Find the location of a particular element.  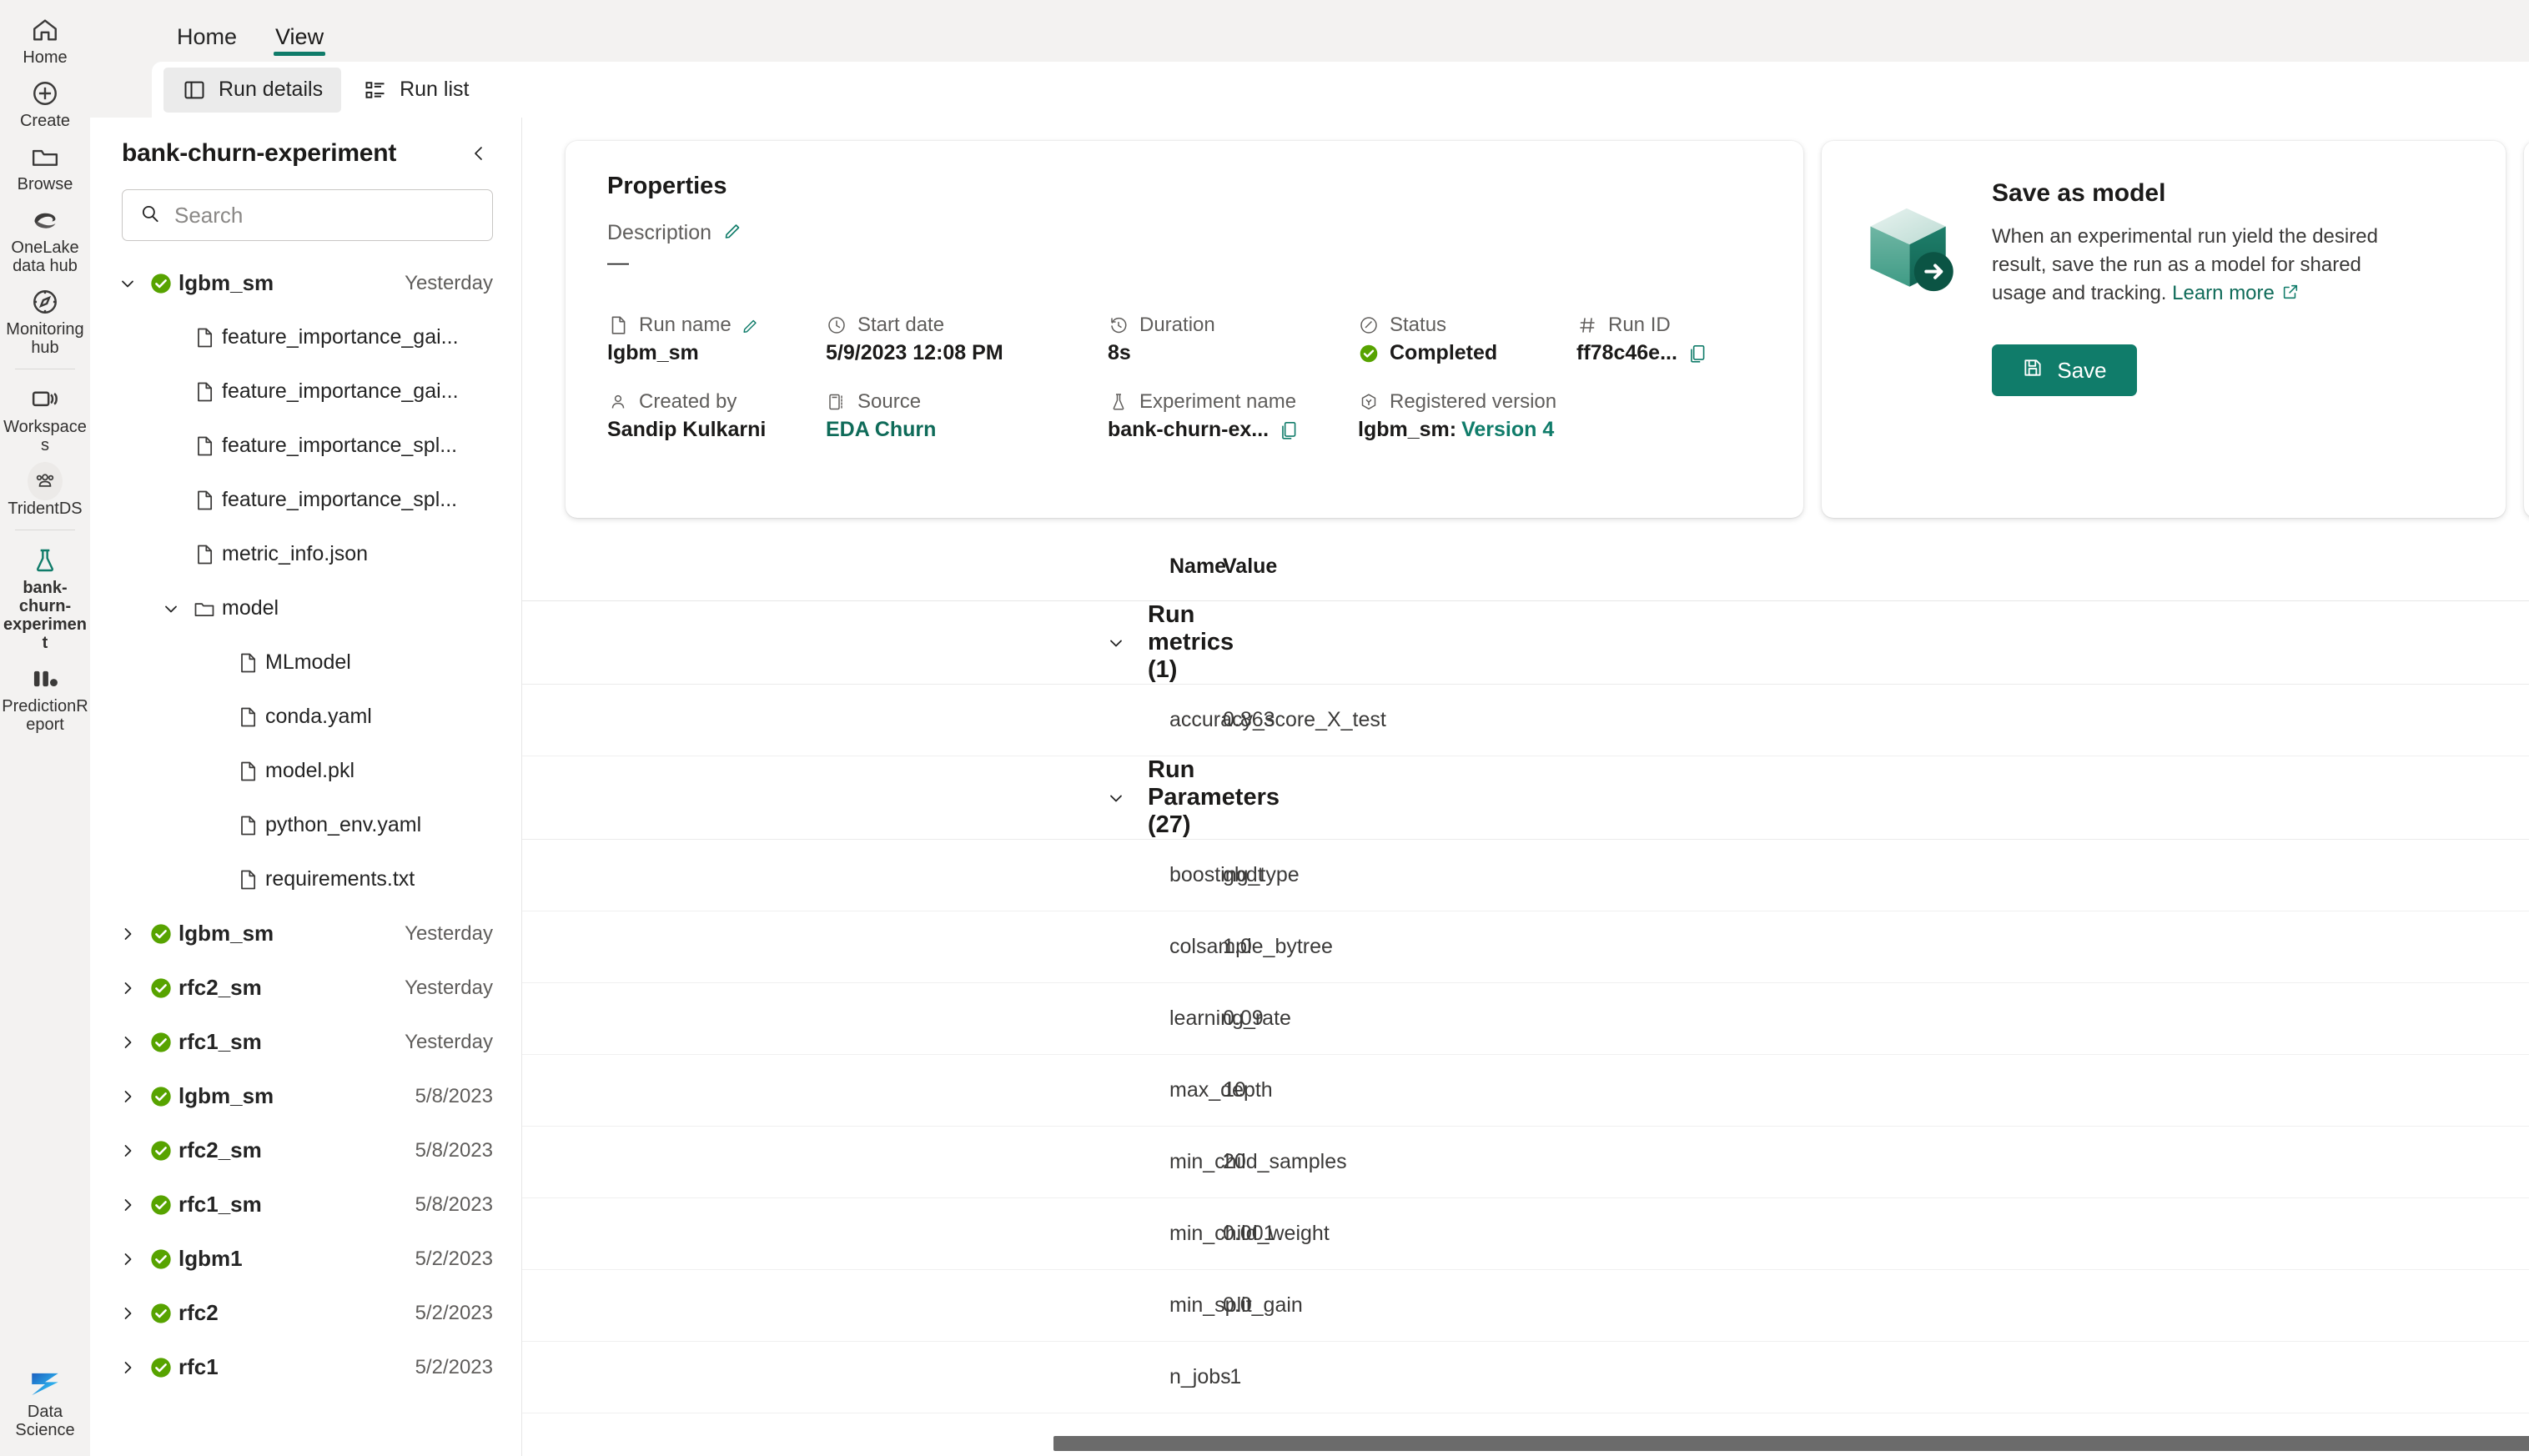

artifact-tree-row: requirements.txt is located at coordinates (305, 879).